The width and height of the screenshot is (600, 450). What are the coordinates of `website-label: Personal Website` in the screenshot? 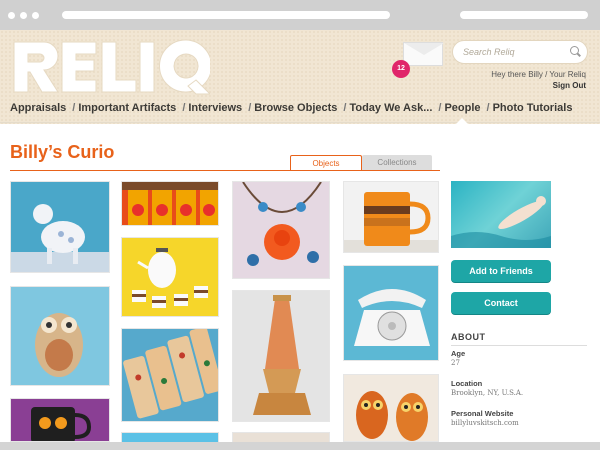 It's located at (482, 413).